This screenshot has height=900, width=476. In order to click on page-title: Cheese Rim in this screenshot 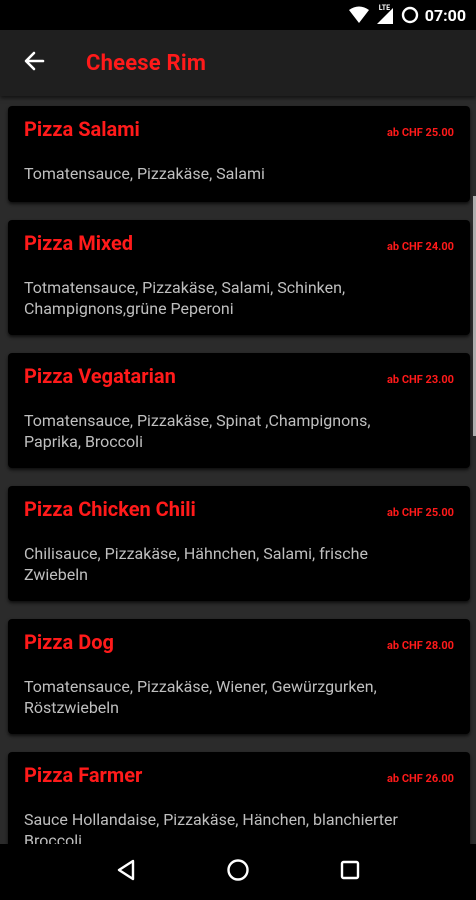, I will do `click(146, 63)`.